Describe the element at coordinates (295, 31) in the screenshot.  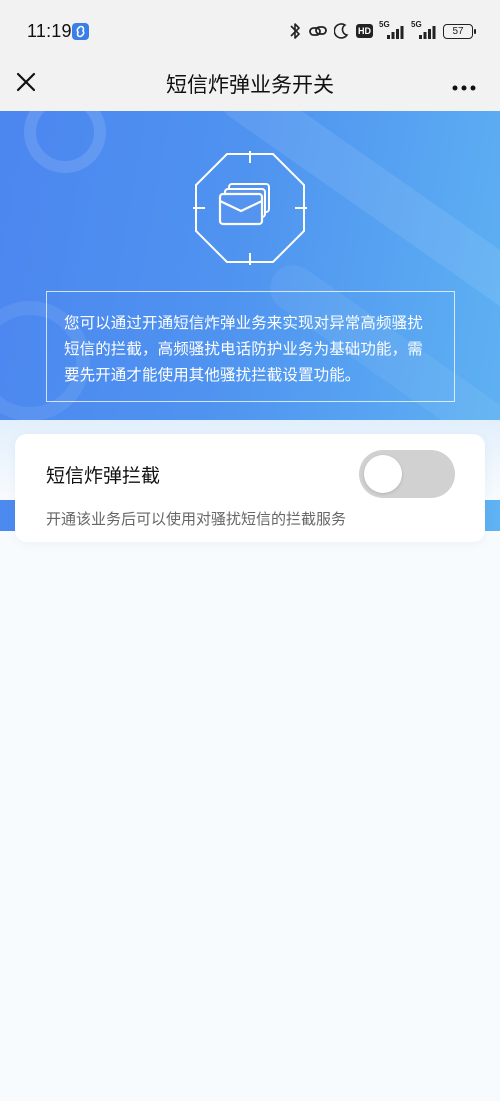
I see `bluetooth-icon` at that location.